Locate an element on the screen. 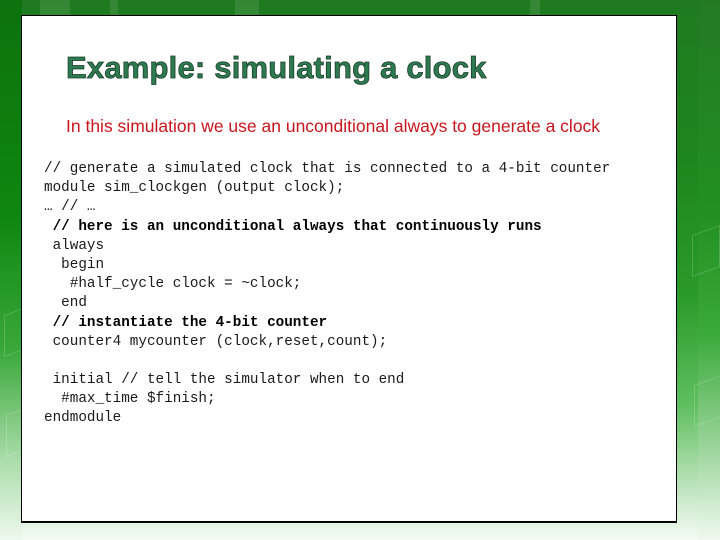  code-comment-line: // instantiate the 4-bit counter is located at coordinates (186, 322).